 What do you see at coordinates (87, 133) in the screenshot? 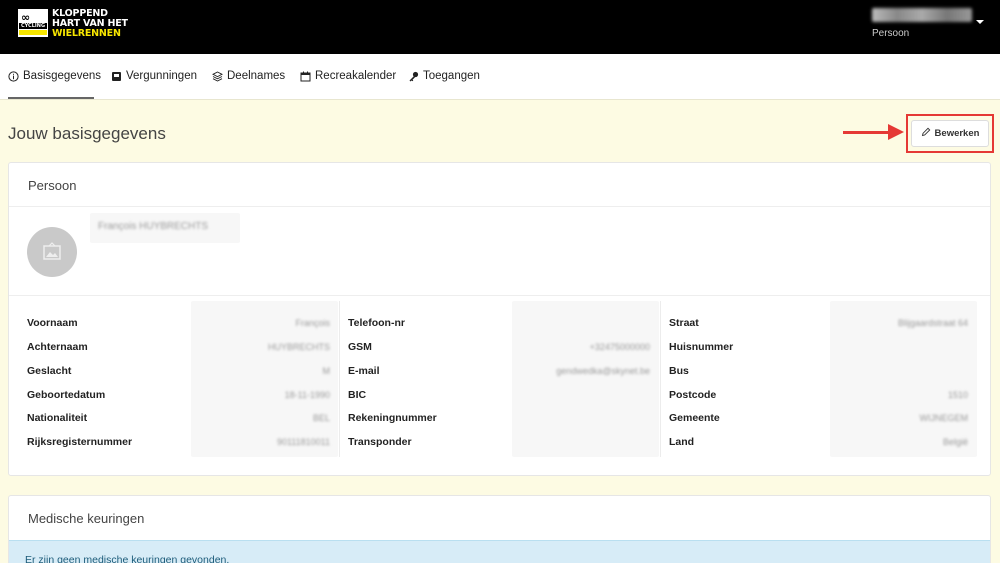
I see `page-title: Jouw basisgegevens` at bounding box center [87, 133].